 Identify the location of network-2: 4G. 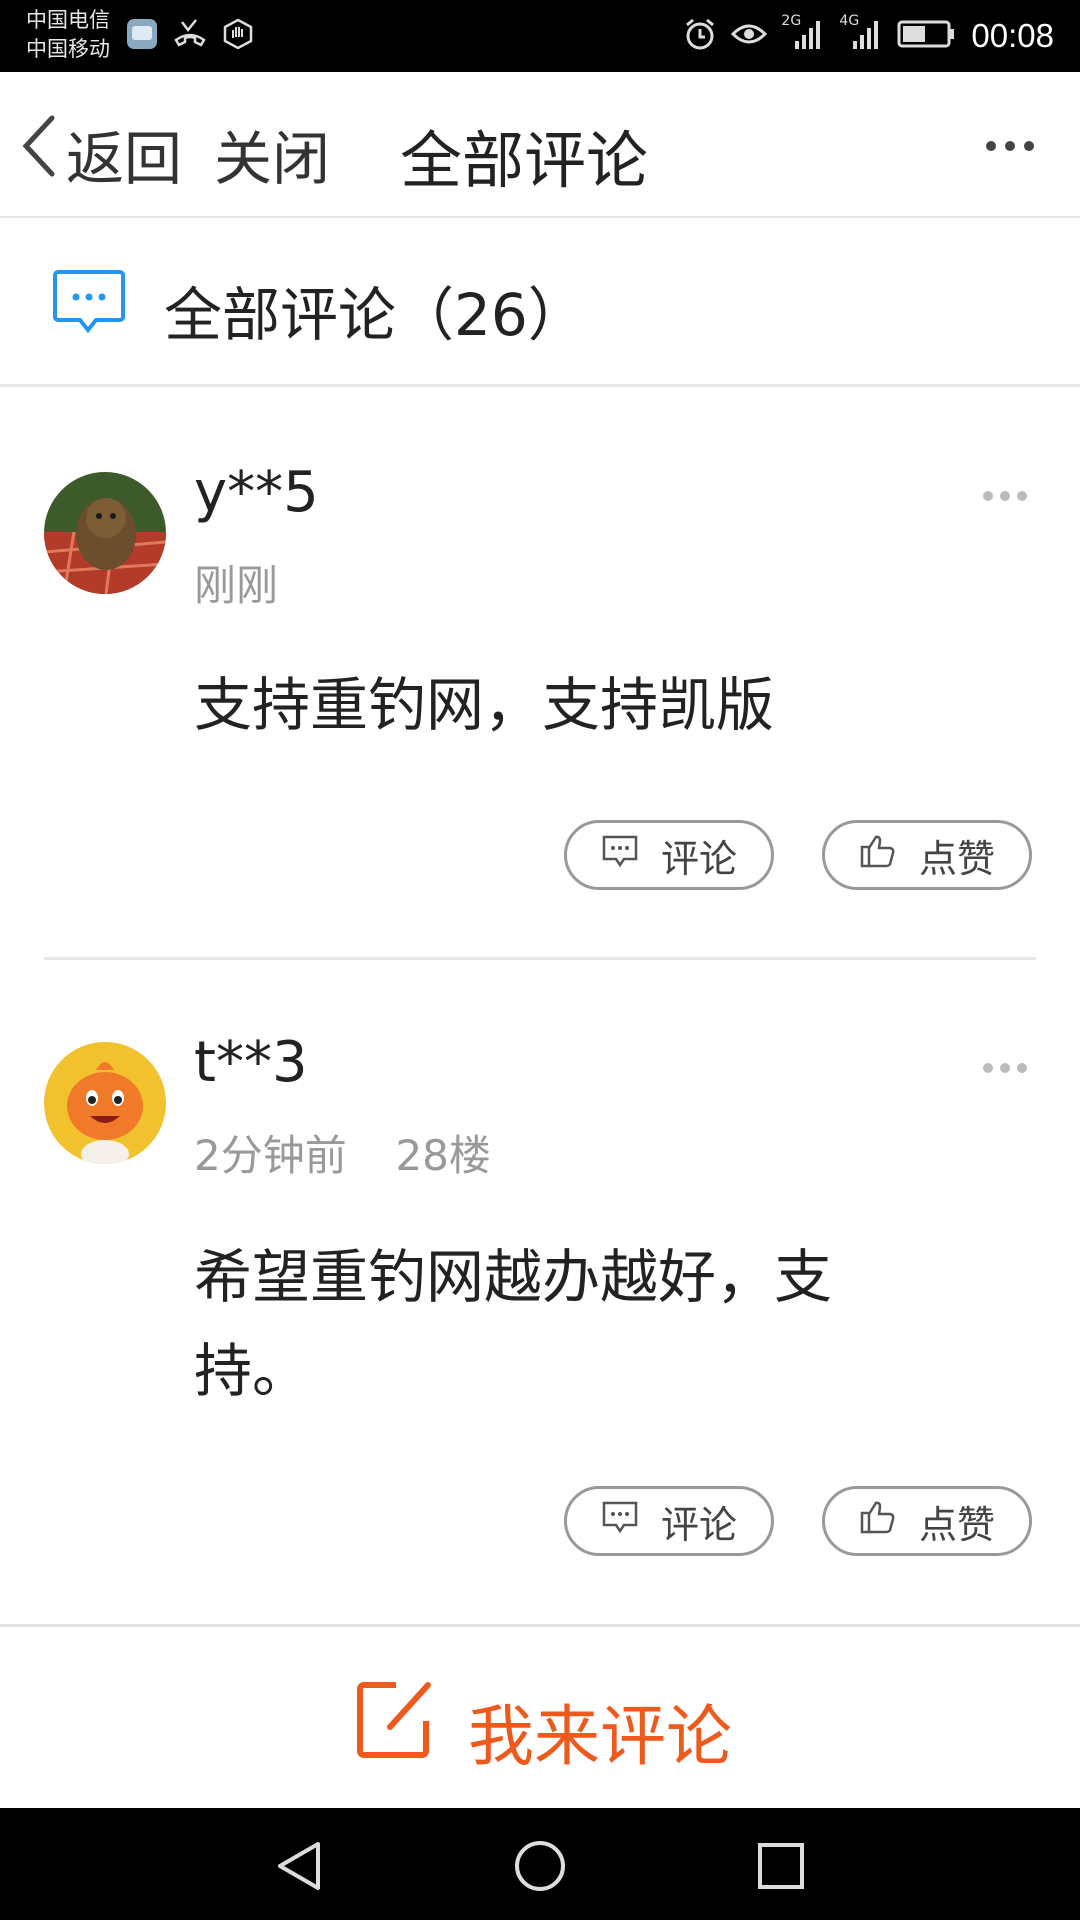
(849, 21).